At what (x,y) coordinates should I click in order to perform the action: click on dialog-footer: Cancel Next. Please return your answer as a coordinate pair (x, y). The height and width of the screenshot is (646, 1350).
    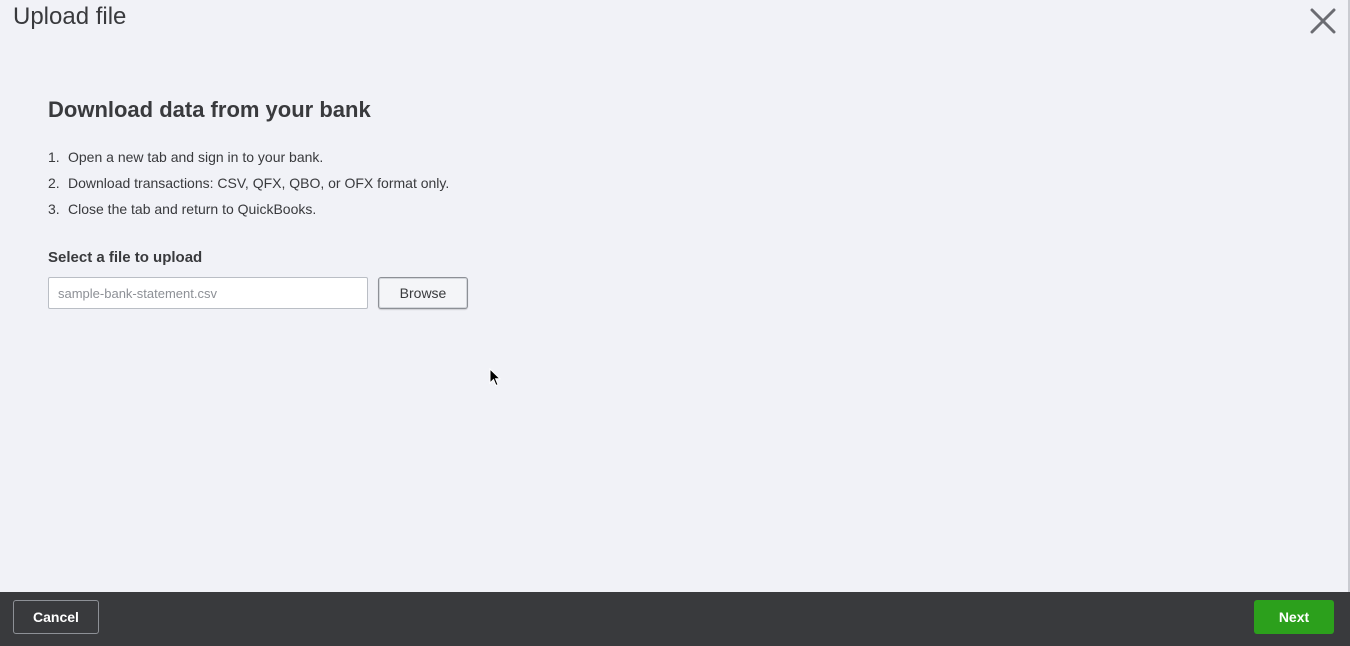
    Looking at the image, I should click on (675, 619).